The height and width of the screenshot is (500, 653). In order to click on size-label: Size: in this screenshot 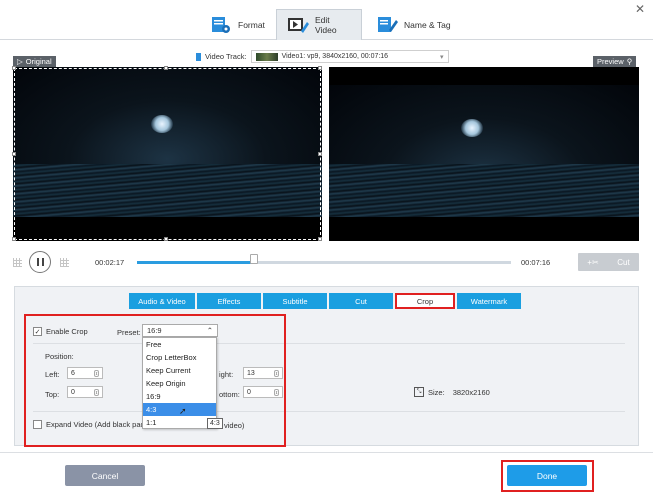, I will do `click(436, 392)`.